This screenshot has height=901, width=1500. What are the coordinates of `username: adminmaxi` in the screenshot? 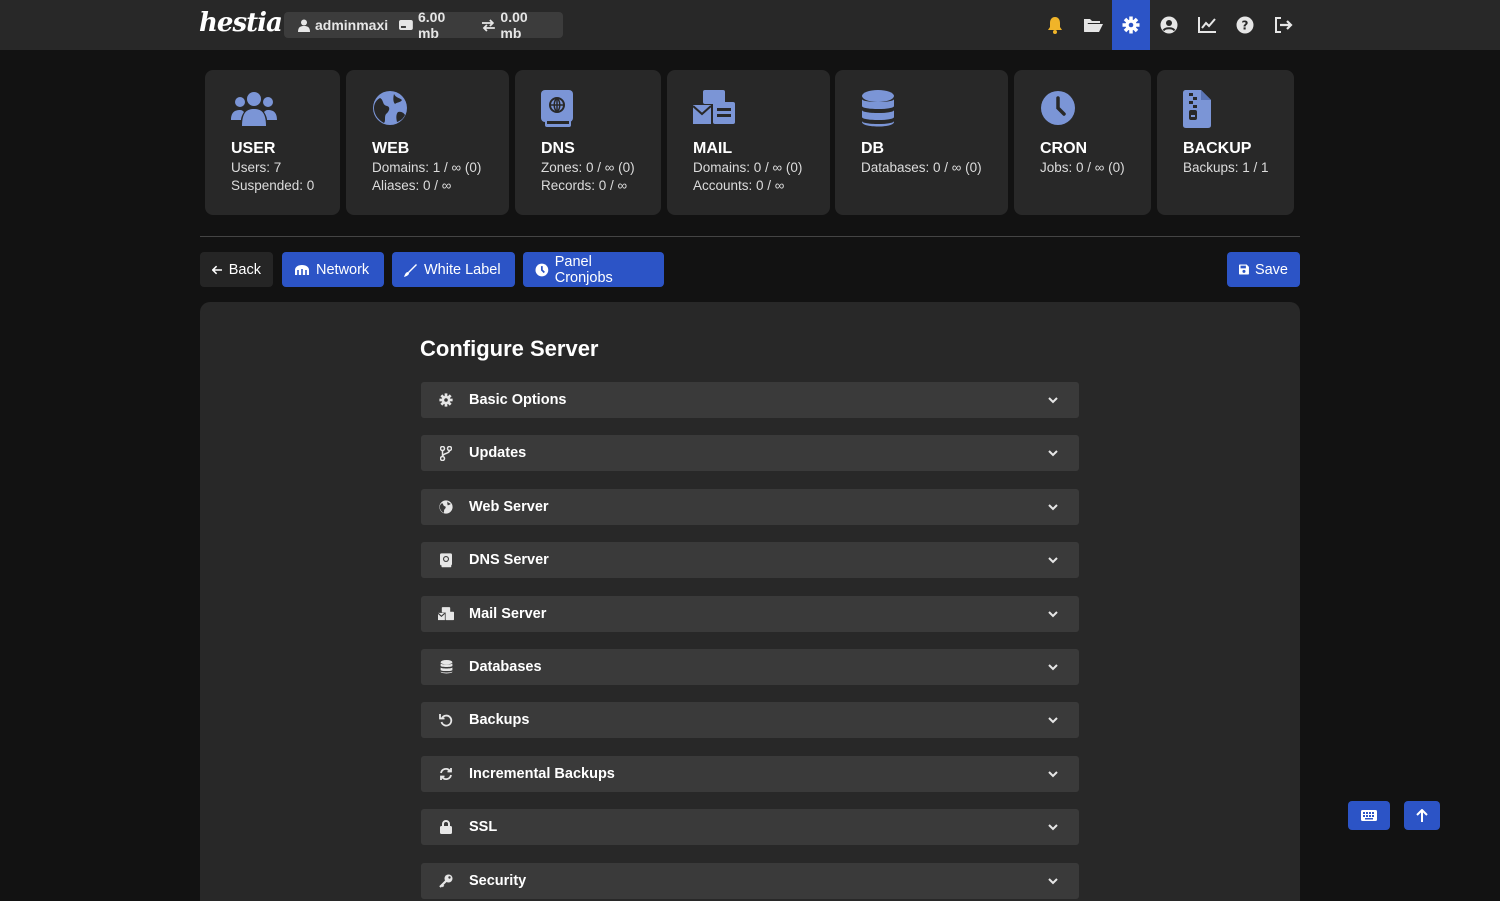 It's located at (352, 25).